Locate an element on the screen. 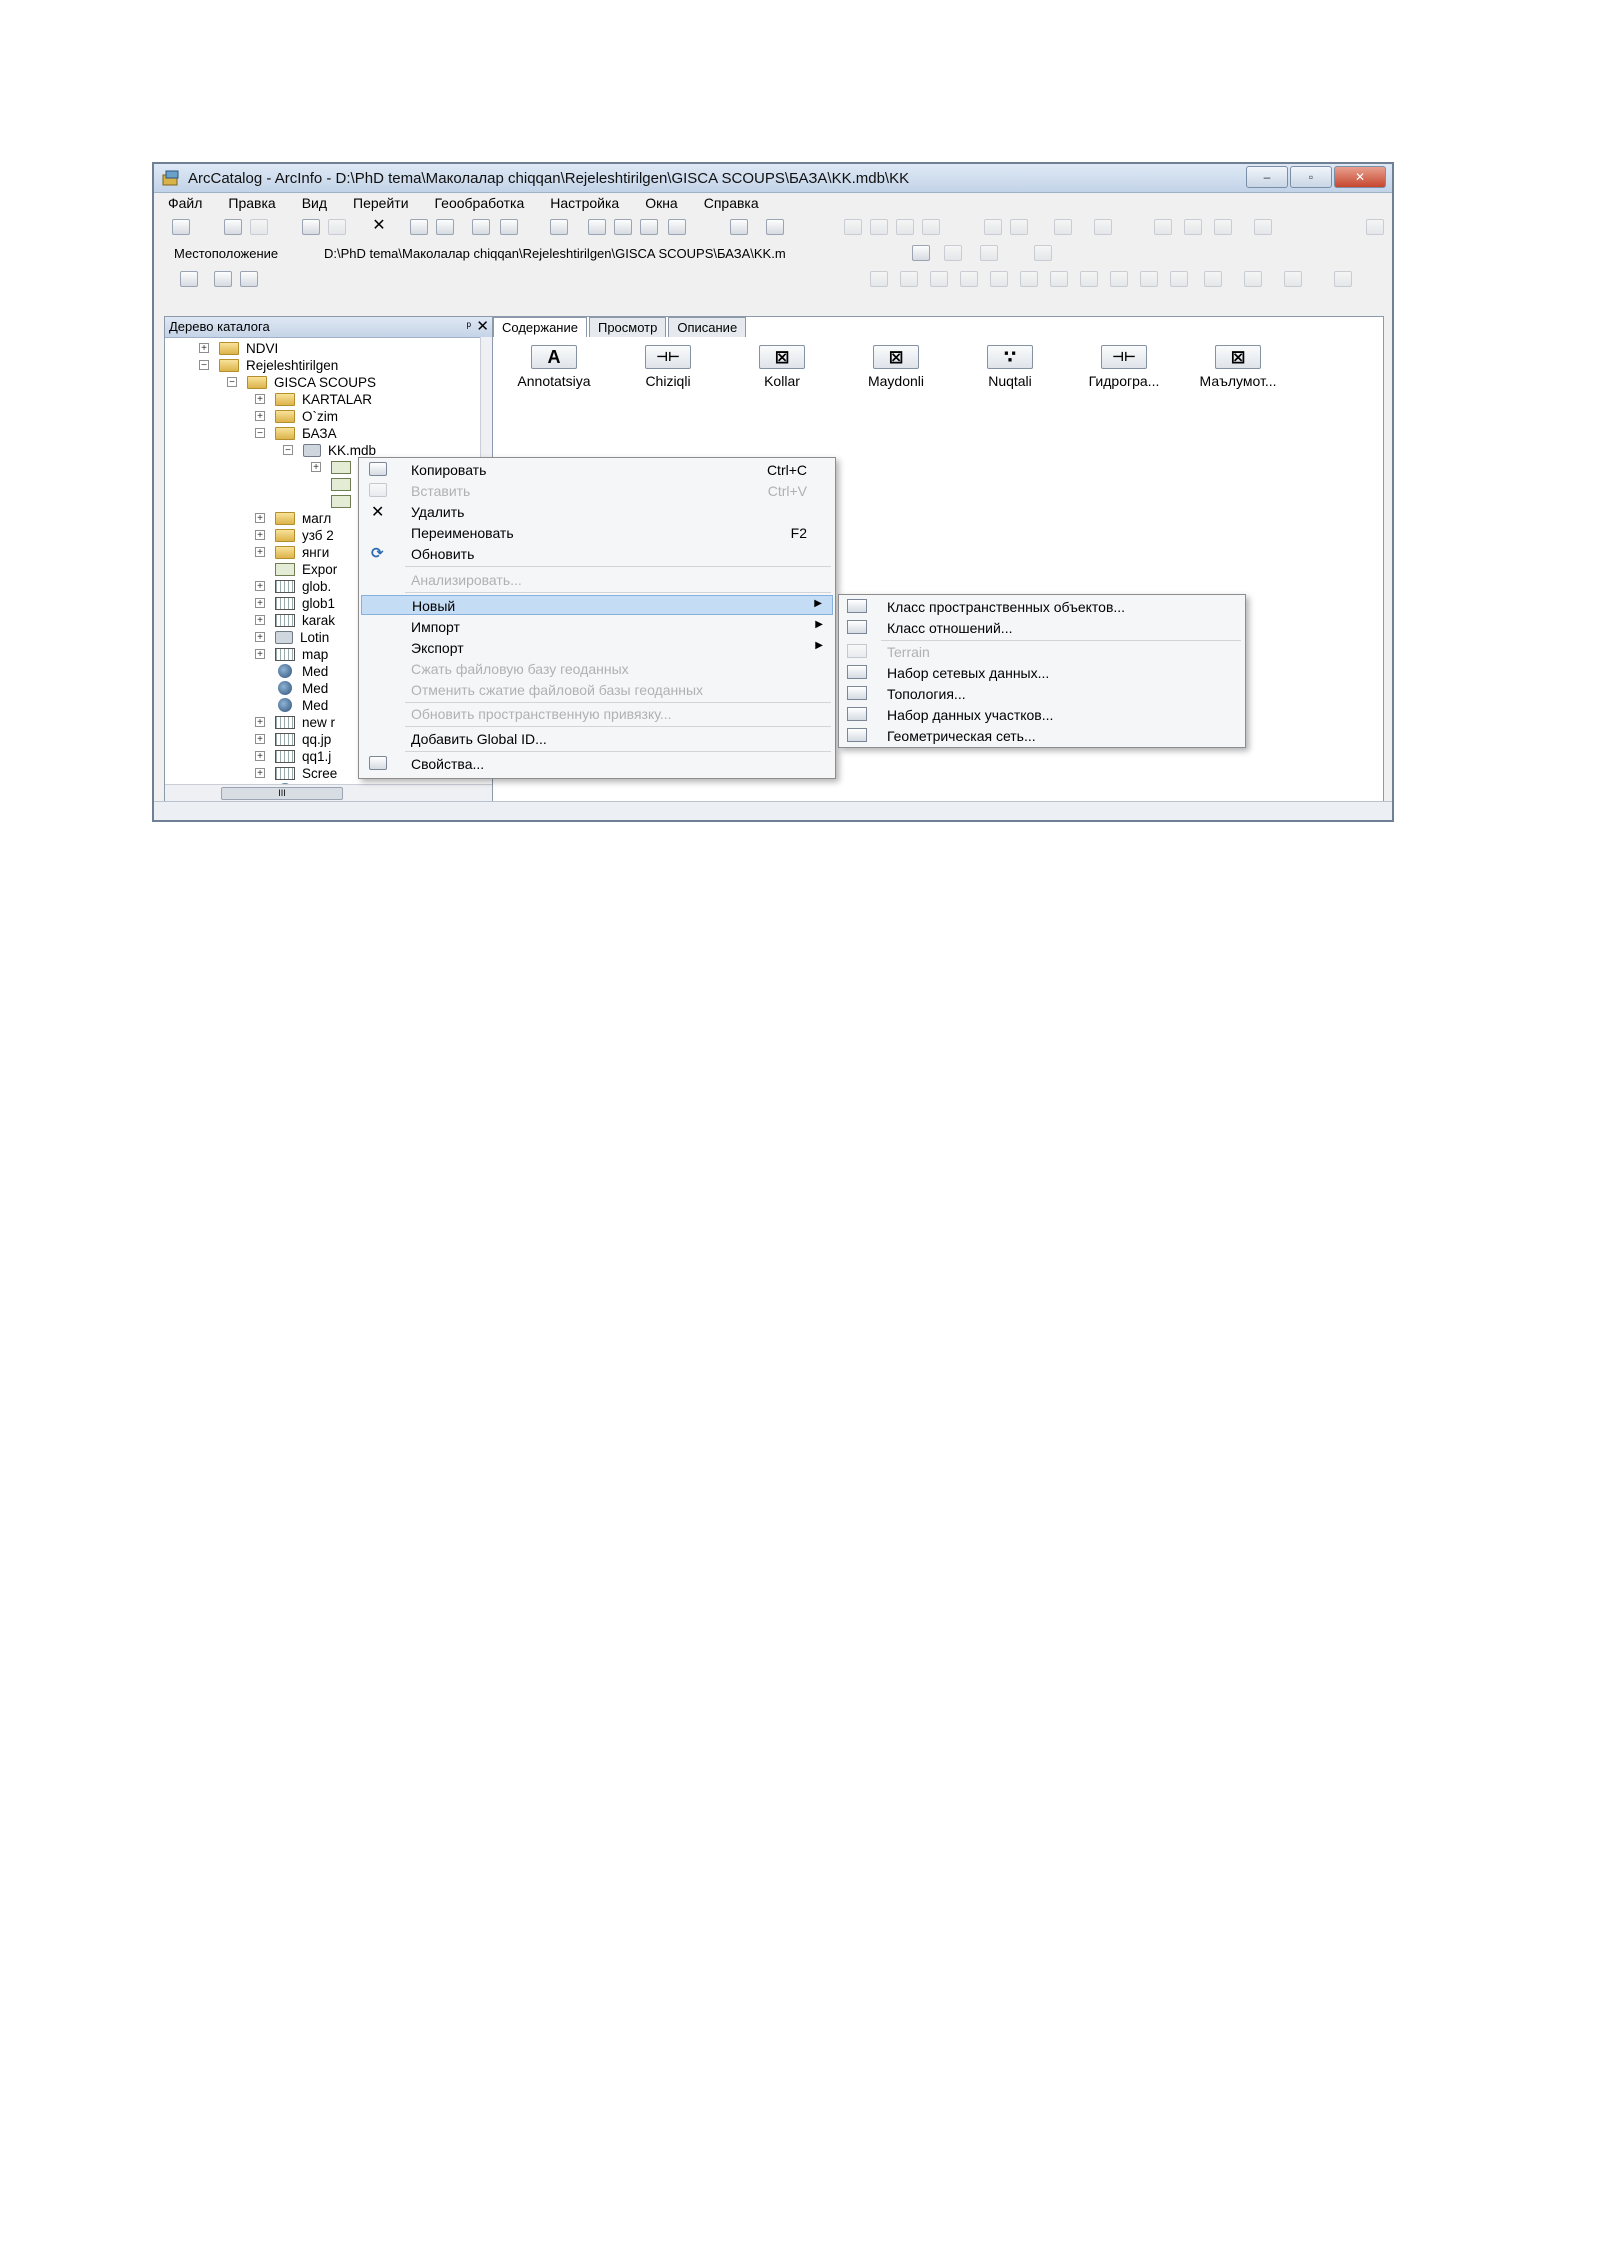 This screenshot has width=1600, height=2262. tree-item-ndvi: + NDVI is located at coordinates (238, 348).